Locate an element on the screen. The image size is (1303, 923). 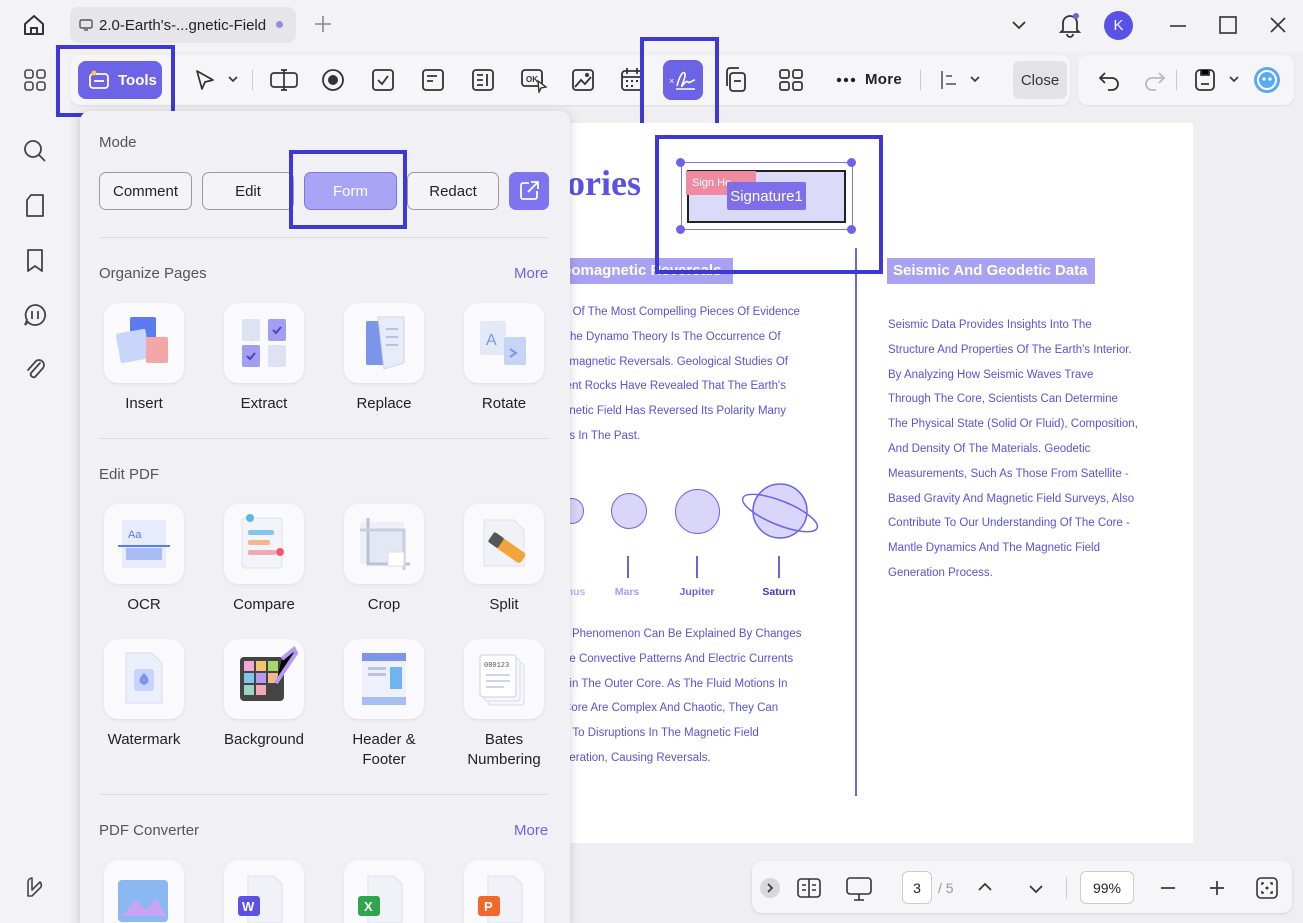
home-icon is located at coordinates (34, 25).